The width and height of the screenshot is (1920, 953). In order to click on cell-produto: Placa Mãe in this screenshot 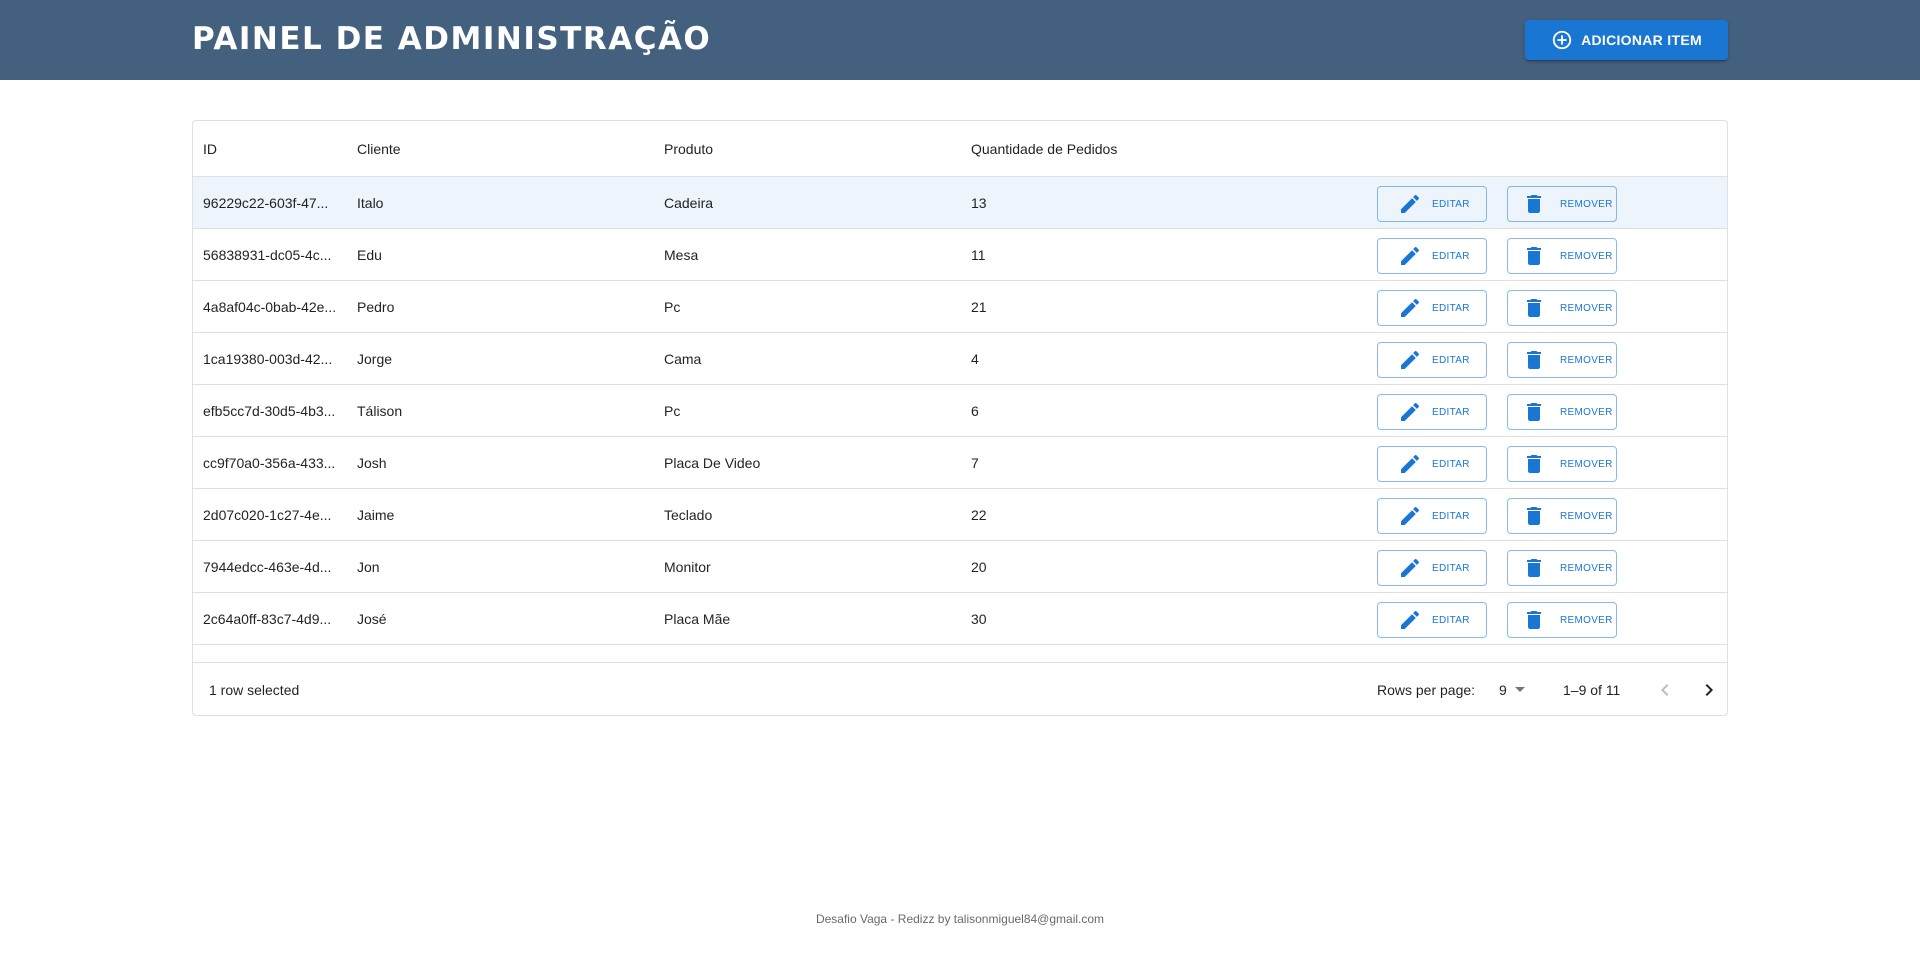, I will do `click(697, 618)`.